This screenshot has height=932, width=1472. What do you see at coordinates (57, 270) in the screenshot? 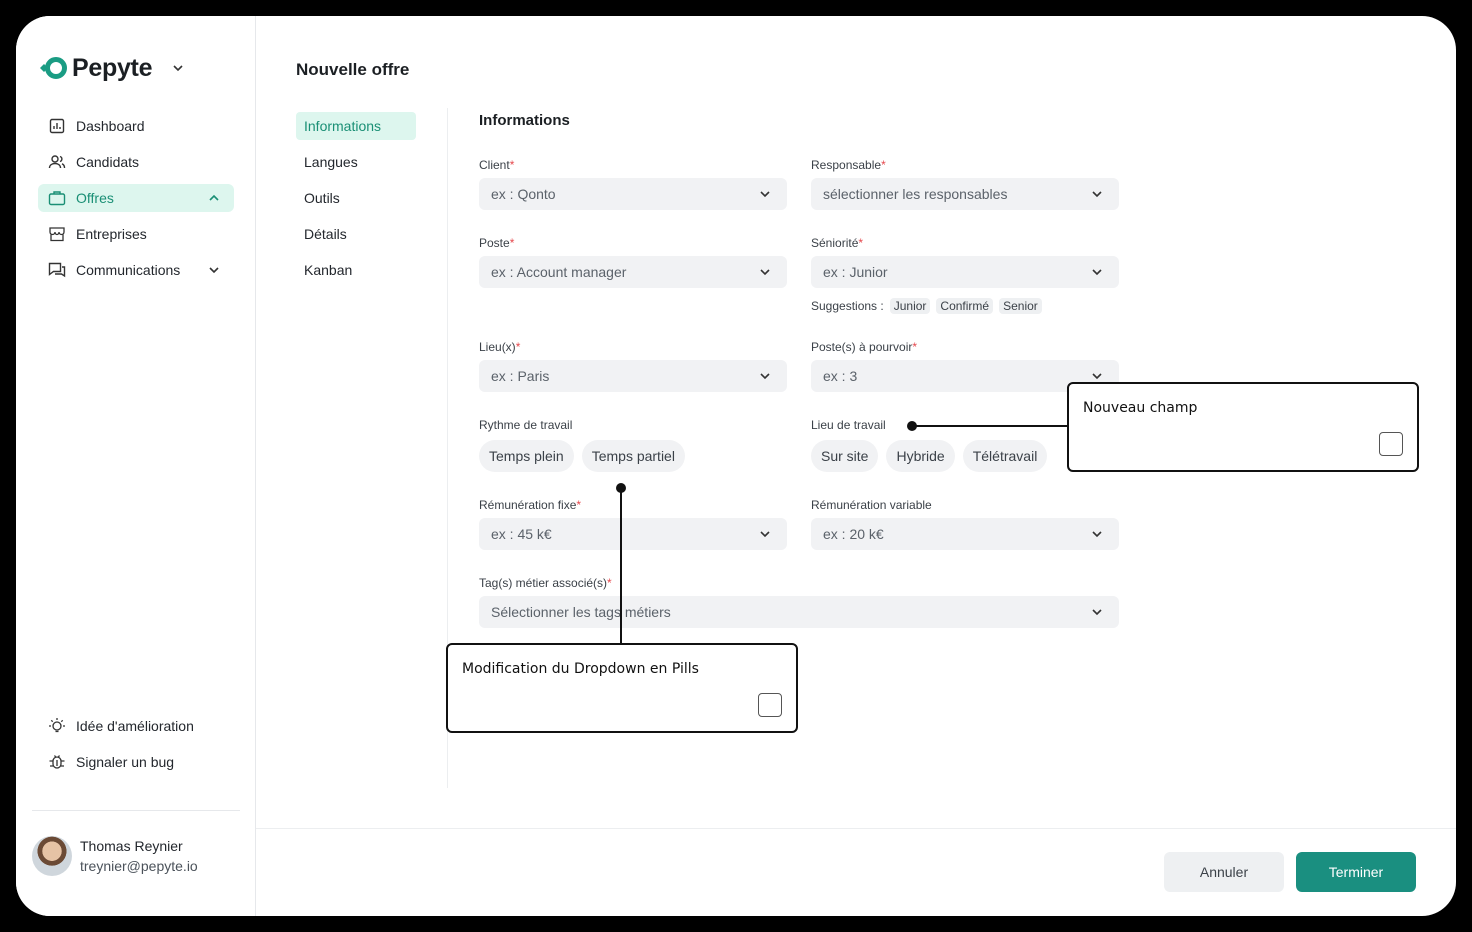
I see `chat-icon` at bounding box center [57, 270].